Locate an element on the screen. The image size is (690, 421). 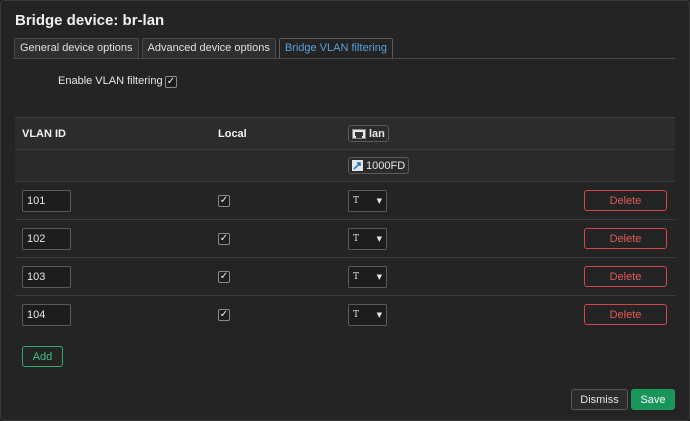
port-status-row: 1000FD is located at coordinates (345, 165).